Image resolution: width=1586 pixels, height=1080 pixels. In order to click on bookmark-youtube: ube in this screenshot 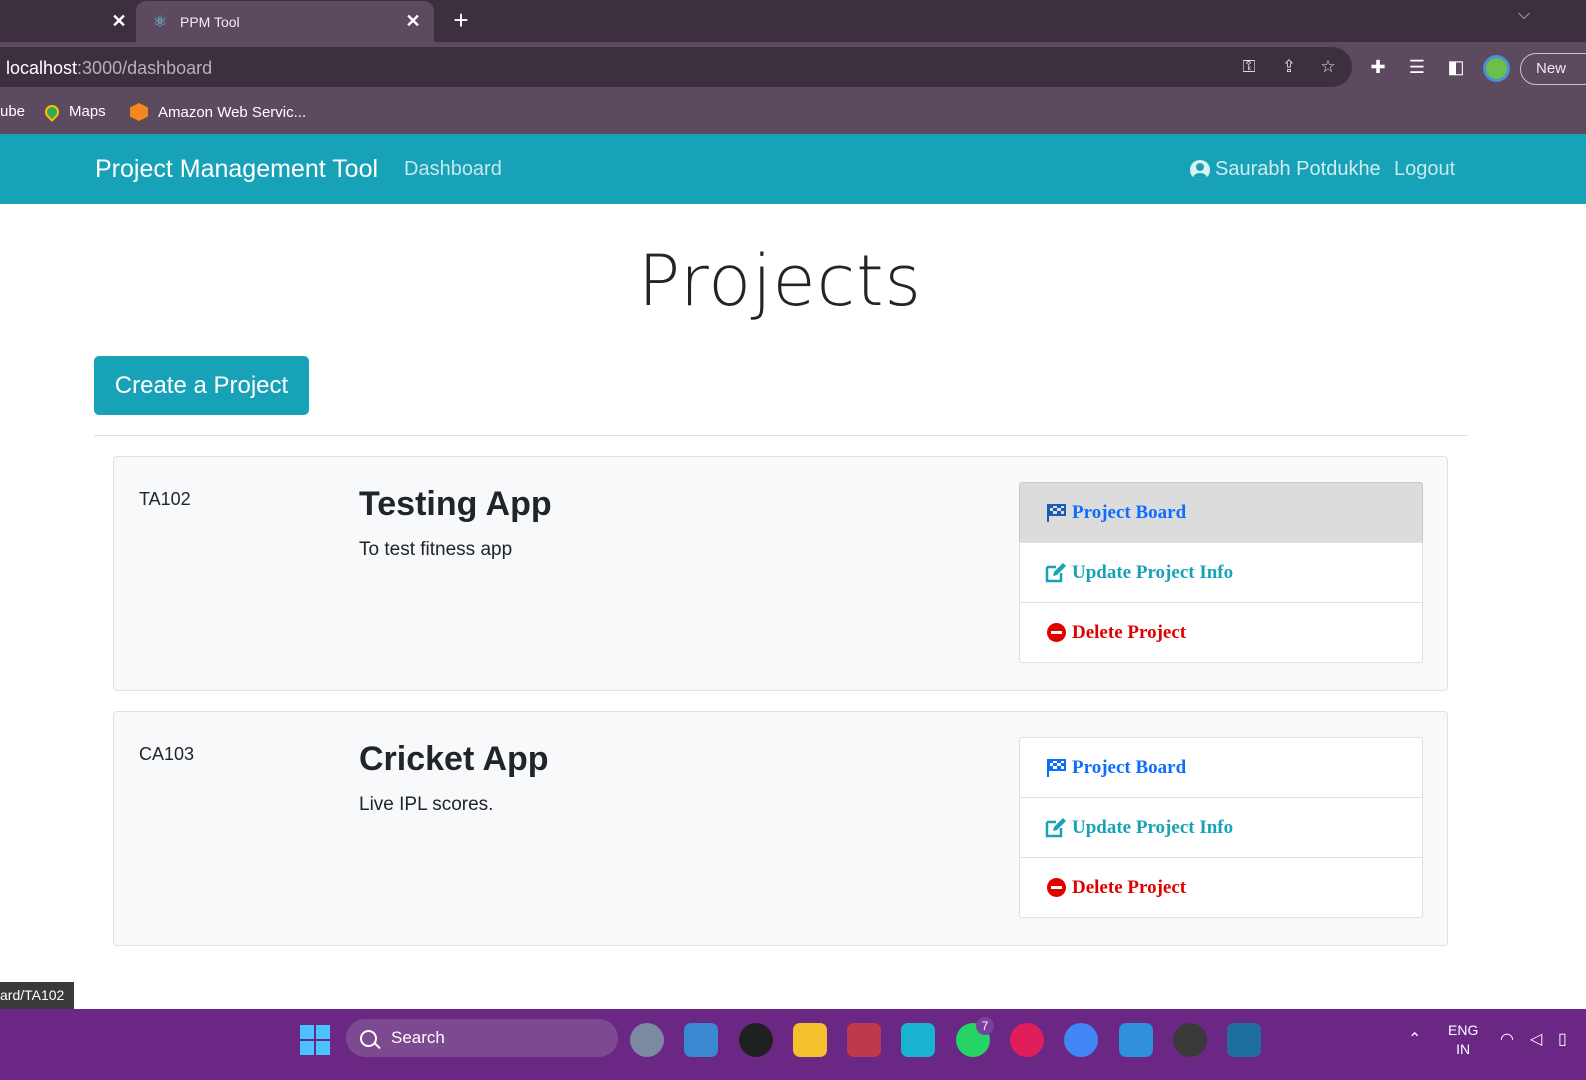, I will do `click(12, 111)`.